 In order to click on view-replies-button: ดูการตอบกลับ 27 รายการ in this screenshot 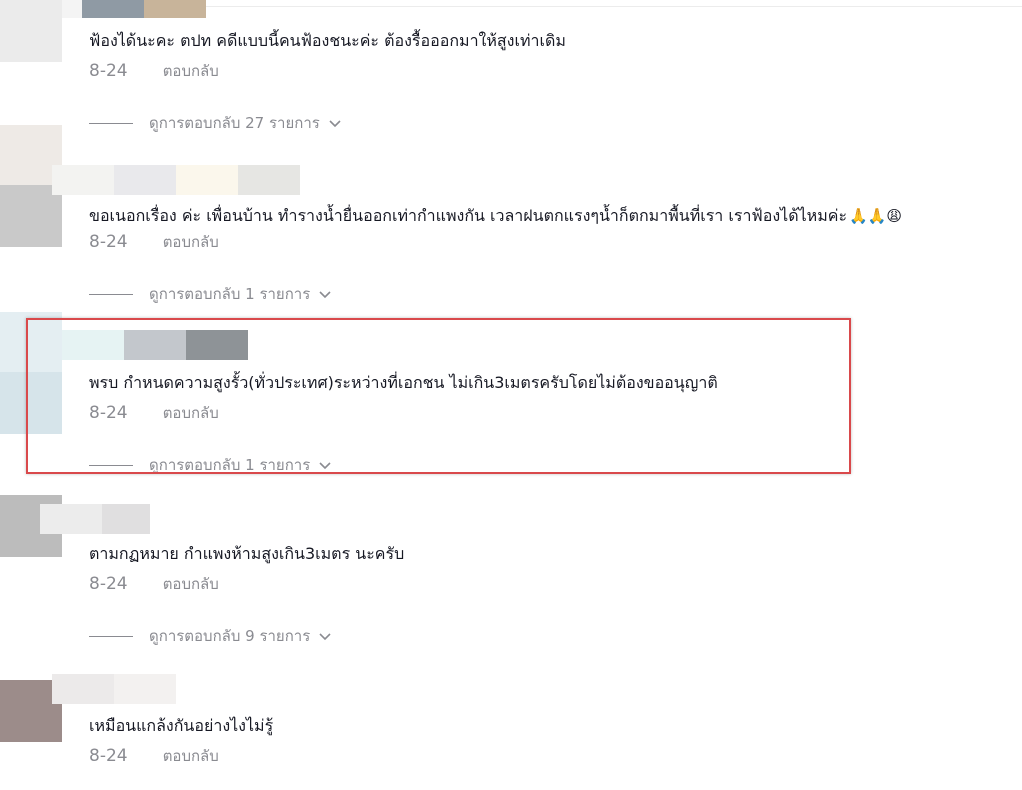, I will do `click(215, 123)`.